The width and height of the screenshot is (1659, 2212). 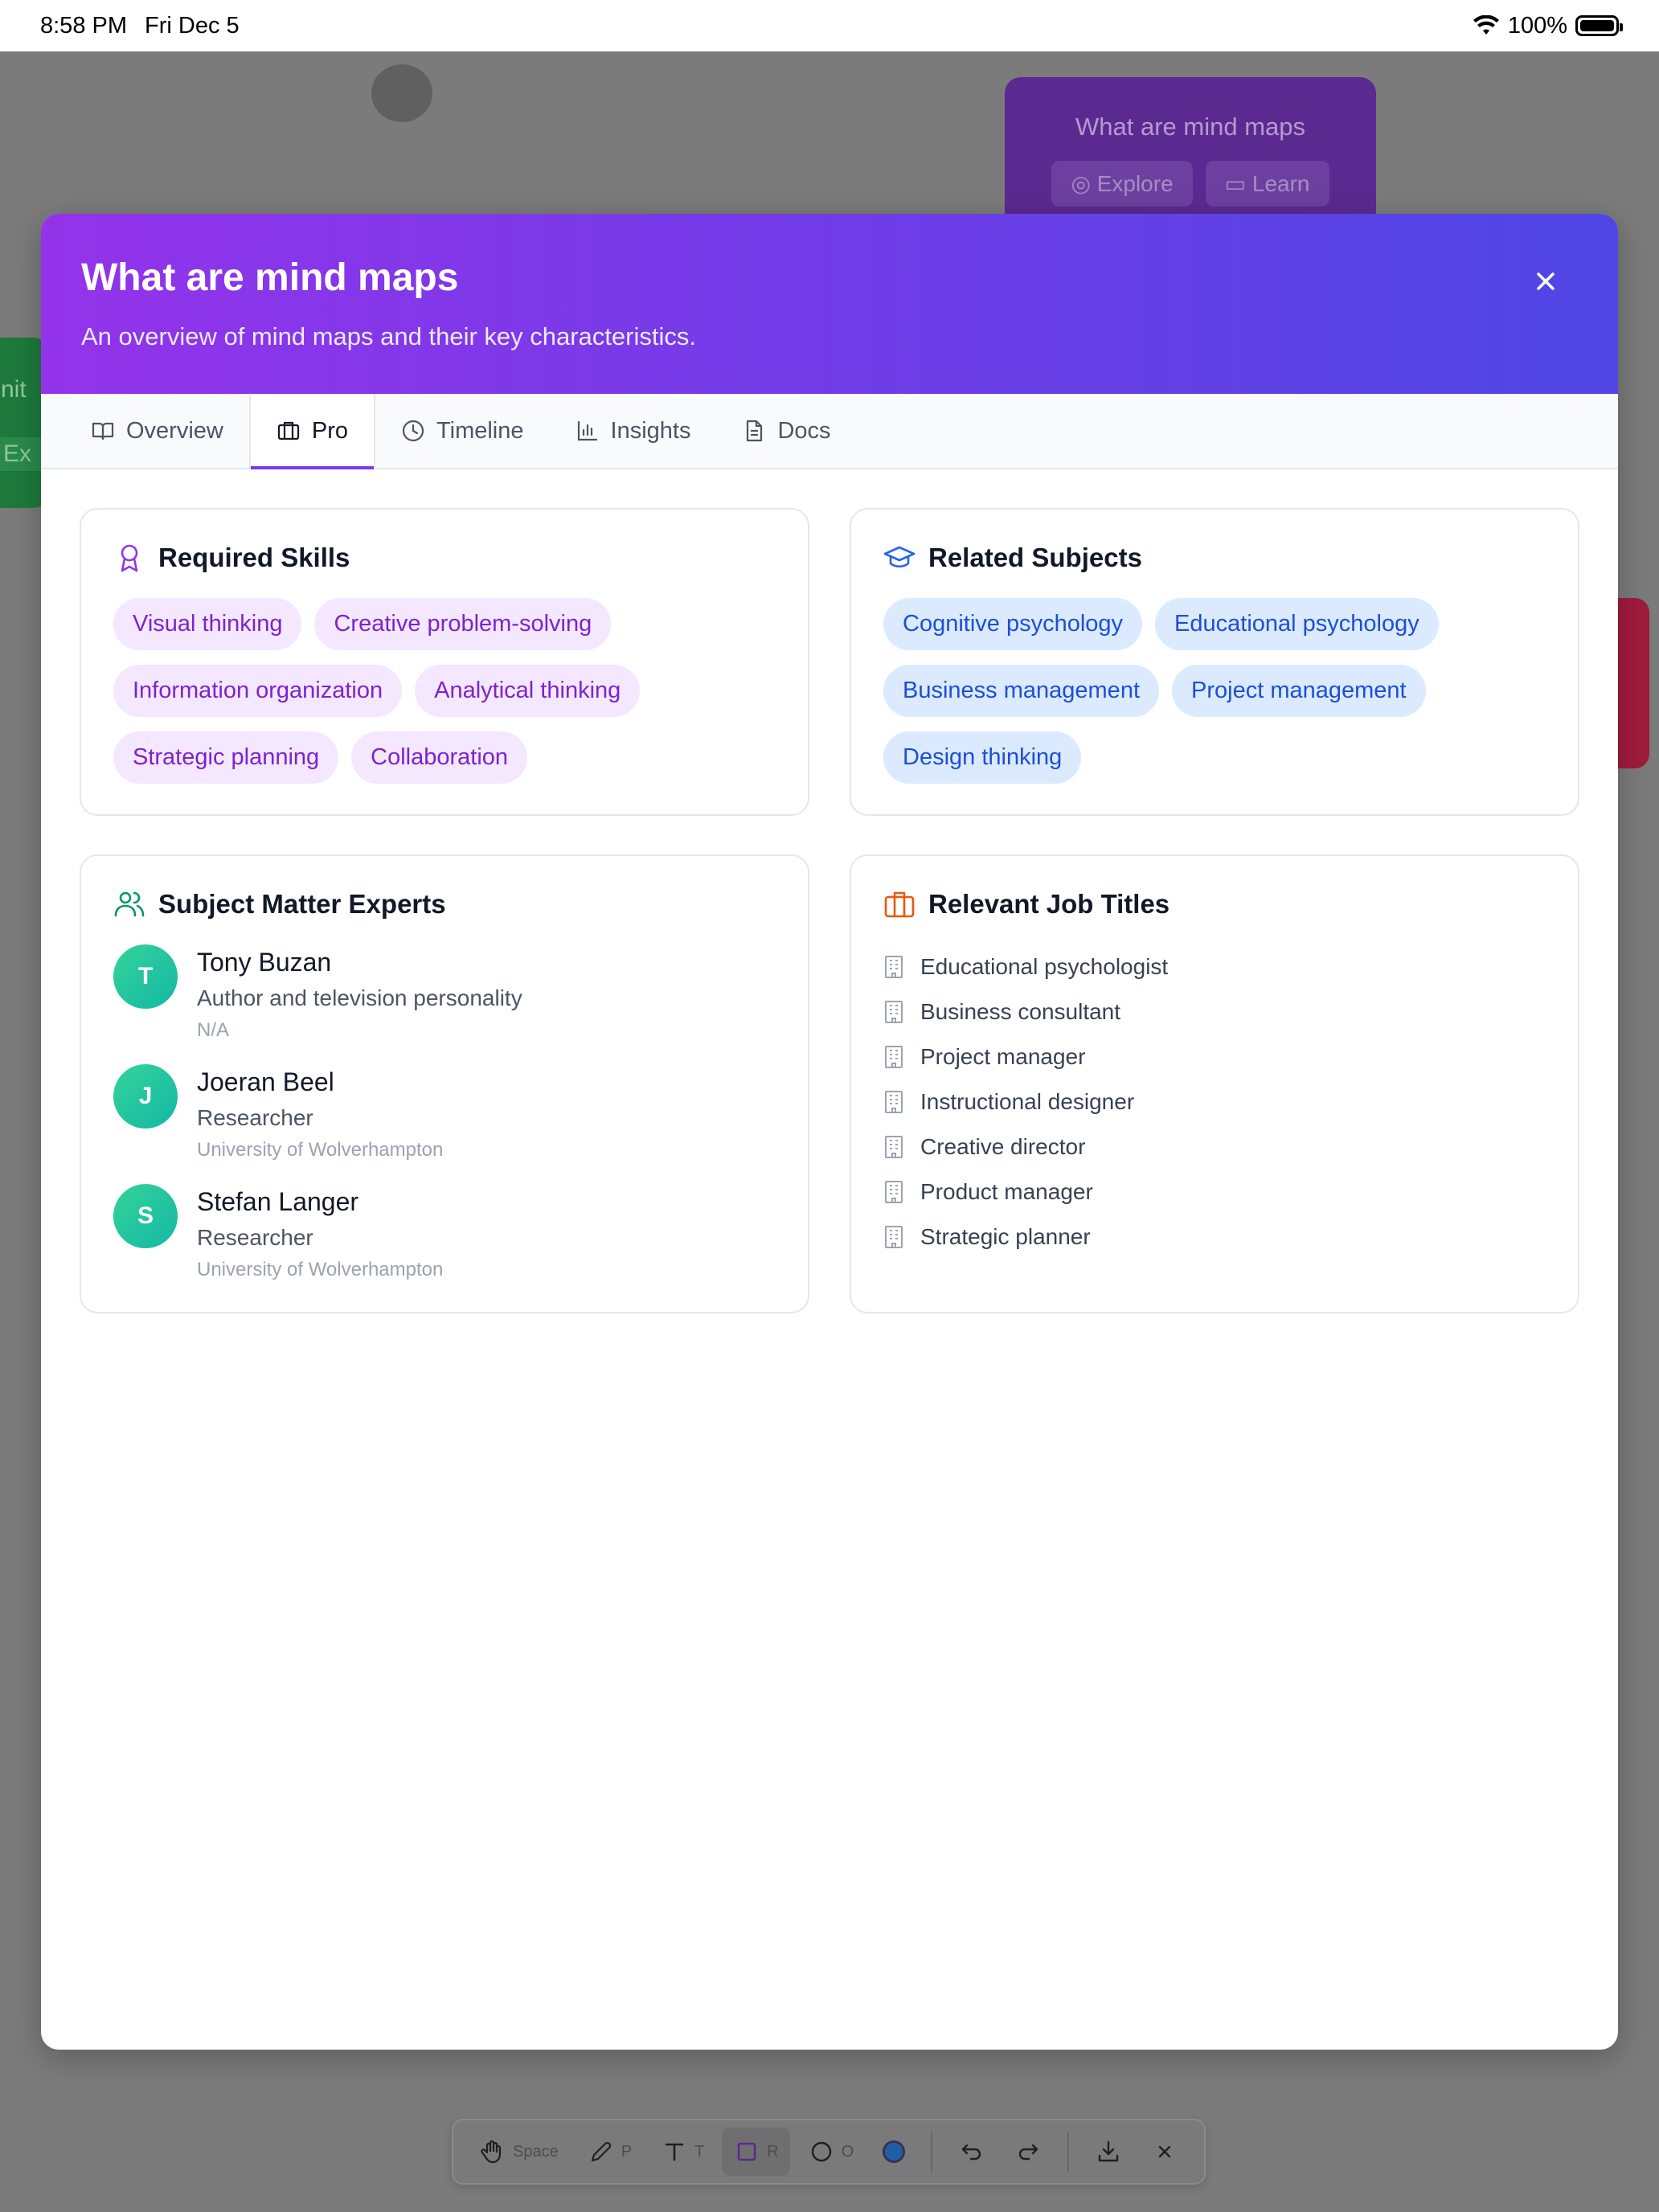 I want to click on pan-tool: Space, so click(x=519, y=2152).